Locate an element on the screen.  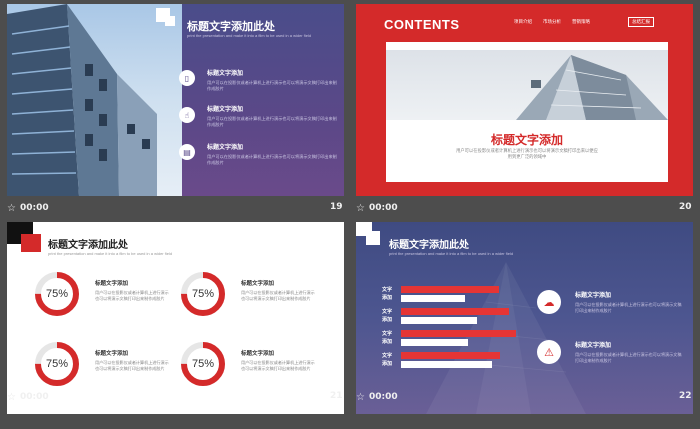
red-square-decoration is located at coordinates (31, 243).